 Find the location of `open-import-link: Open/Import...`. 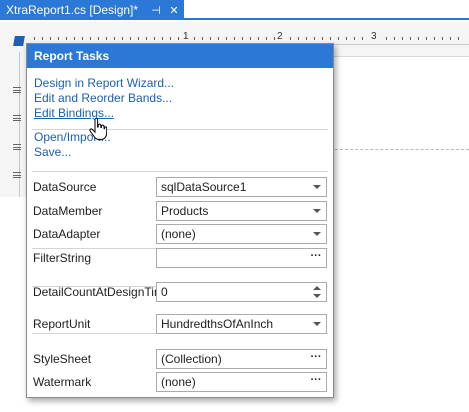

open-import-link: Open/Import... is located at coordinates (183, 137).